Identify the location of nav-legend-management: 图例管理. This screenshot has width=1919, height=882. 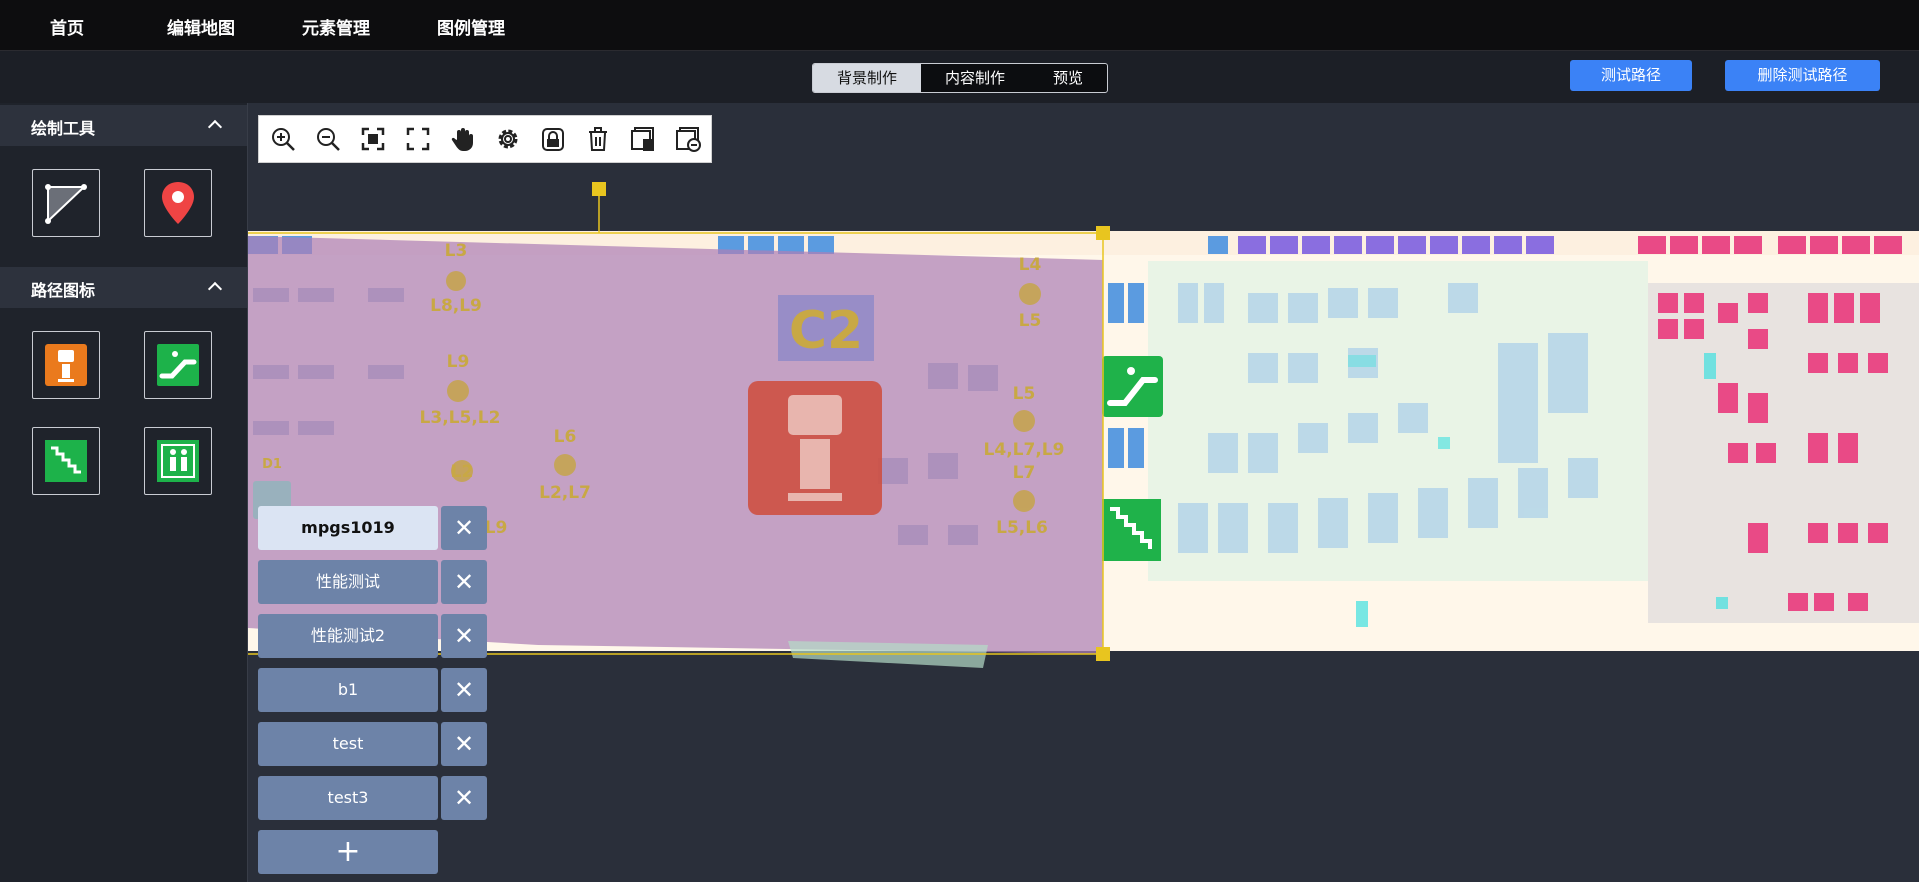
(471, 26).